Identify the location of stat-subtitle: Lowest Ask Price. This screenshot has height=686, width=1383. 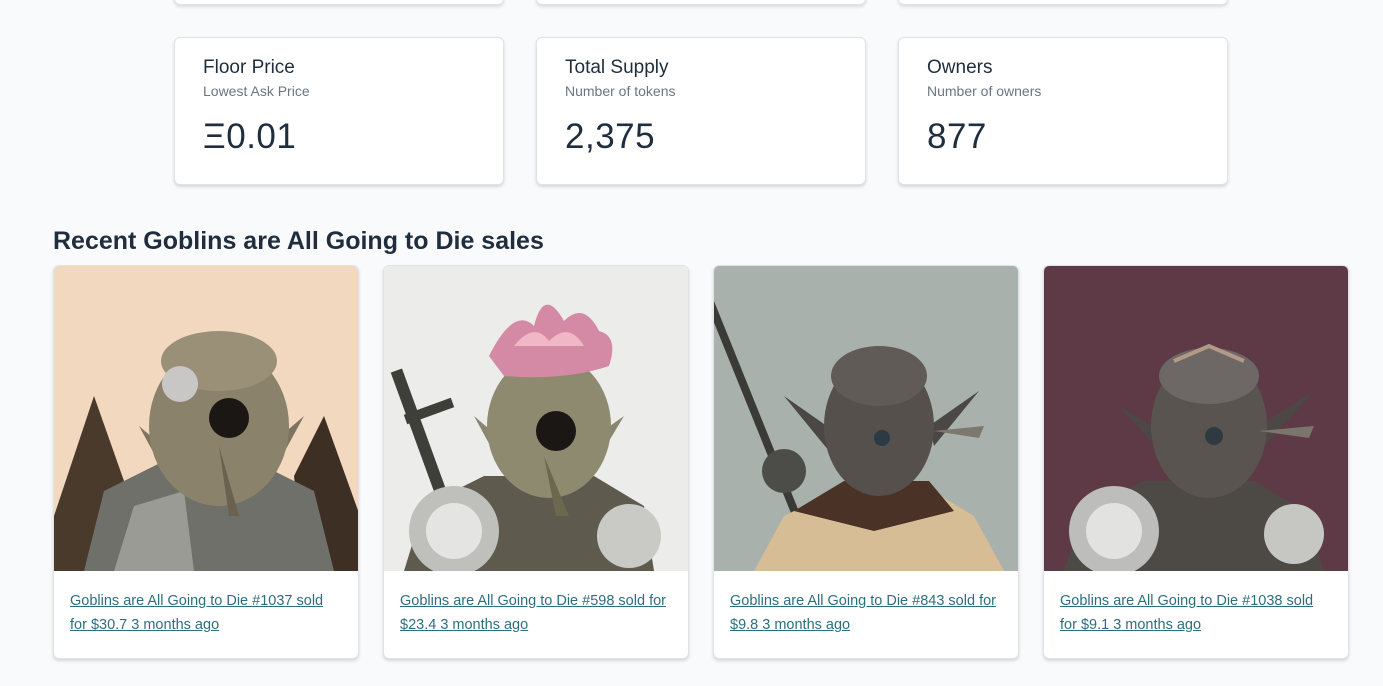
(256, 91).